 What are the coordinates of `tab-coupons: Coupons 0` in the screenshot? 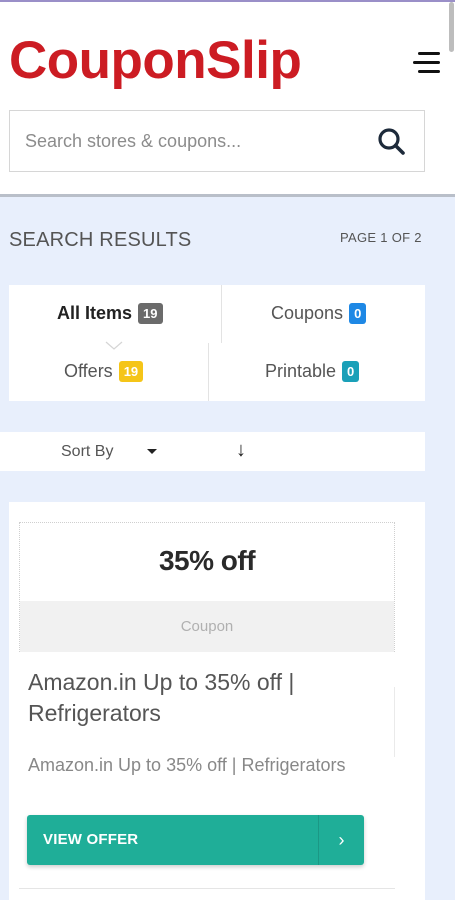 It's located at (319, 313).